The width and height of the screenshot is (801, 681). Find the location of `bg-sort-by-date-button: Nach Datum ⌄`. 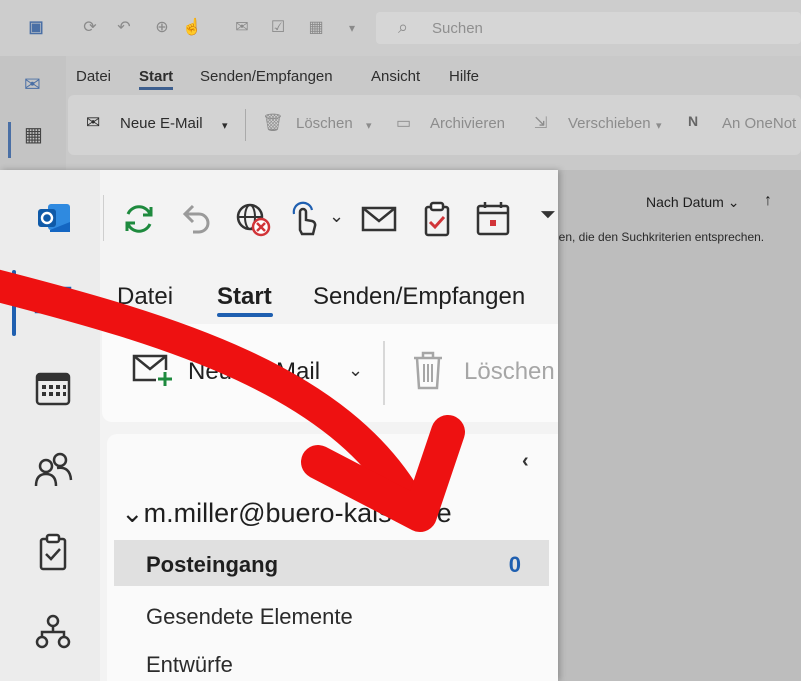

bg-sort-by-date-button: Nach Datum ⌄ is located at coordinates (692, 202).